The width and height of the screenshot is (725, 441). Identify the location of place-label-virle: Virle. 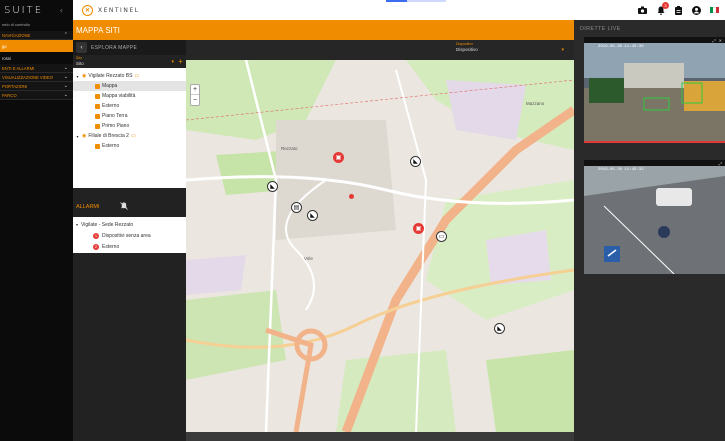
(308, 258).